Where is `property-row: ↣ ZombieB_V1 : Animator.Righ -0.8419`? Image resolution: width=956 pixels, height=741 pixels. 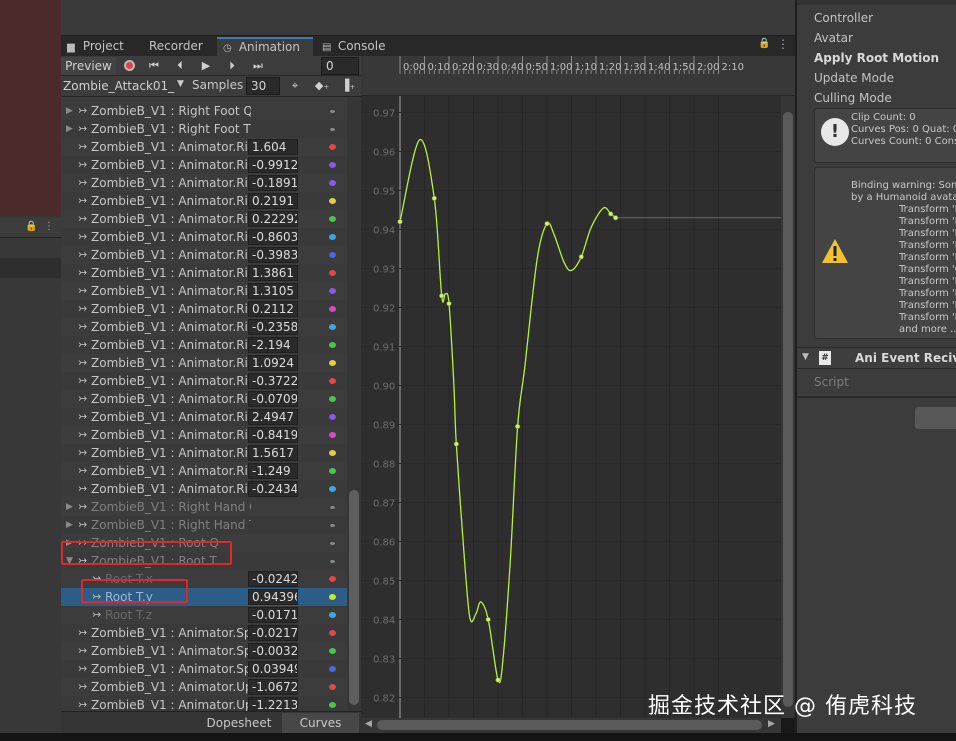
property-row: ↣ ZombieB_V1 : Animator.Righ -0.8419 is located at coordinates (205, 435).